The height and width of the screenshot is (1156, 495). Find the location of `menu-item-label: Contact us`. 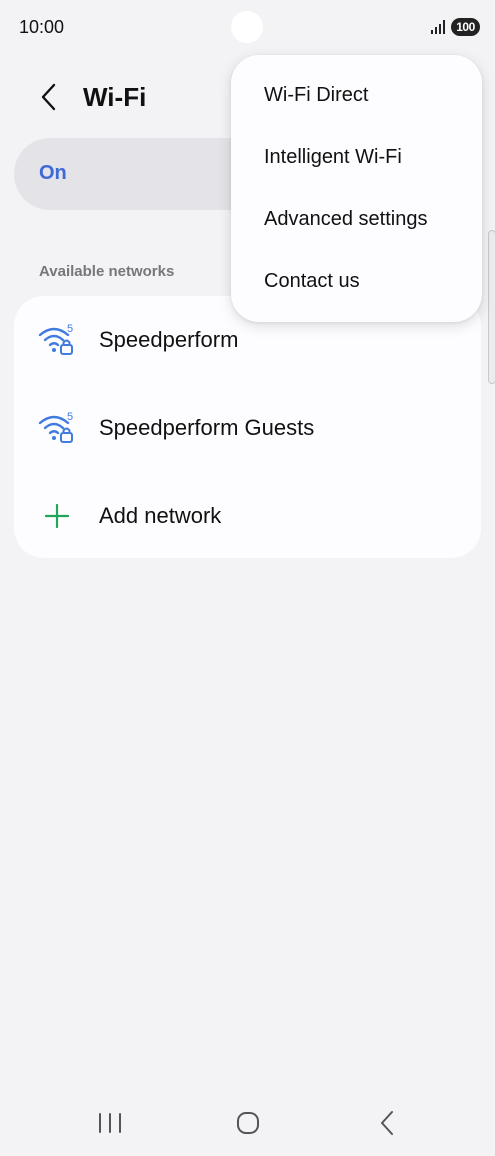

menu-item-label: Contact us is located at coordinates (312, 281).